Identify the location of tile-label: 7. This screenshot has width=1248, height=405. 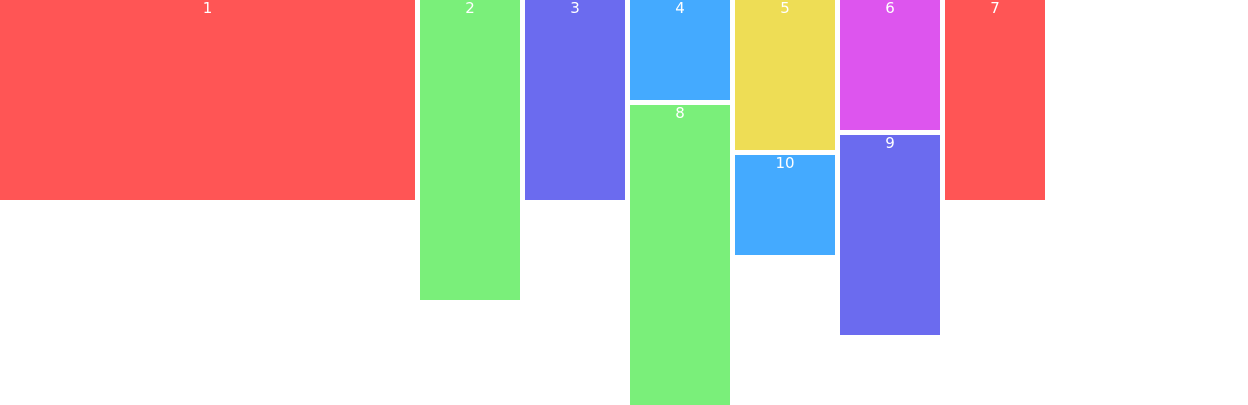
(995, 8).